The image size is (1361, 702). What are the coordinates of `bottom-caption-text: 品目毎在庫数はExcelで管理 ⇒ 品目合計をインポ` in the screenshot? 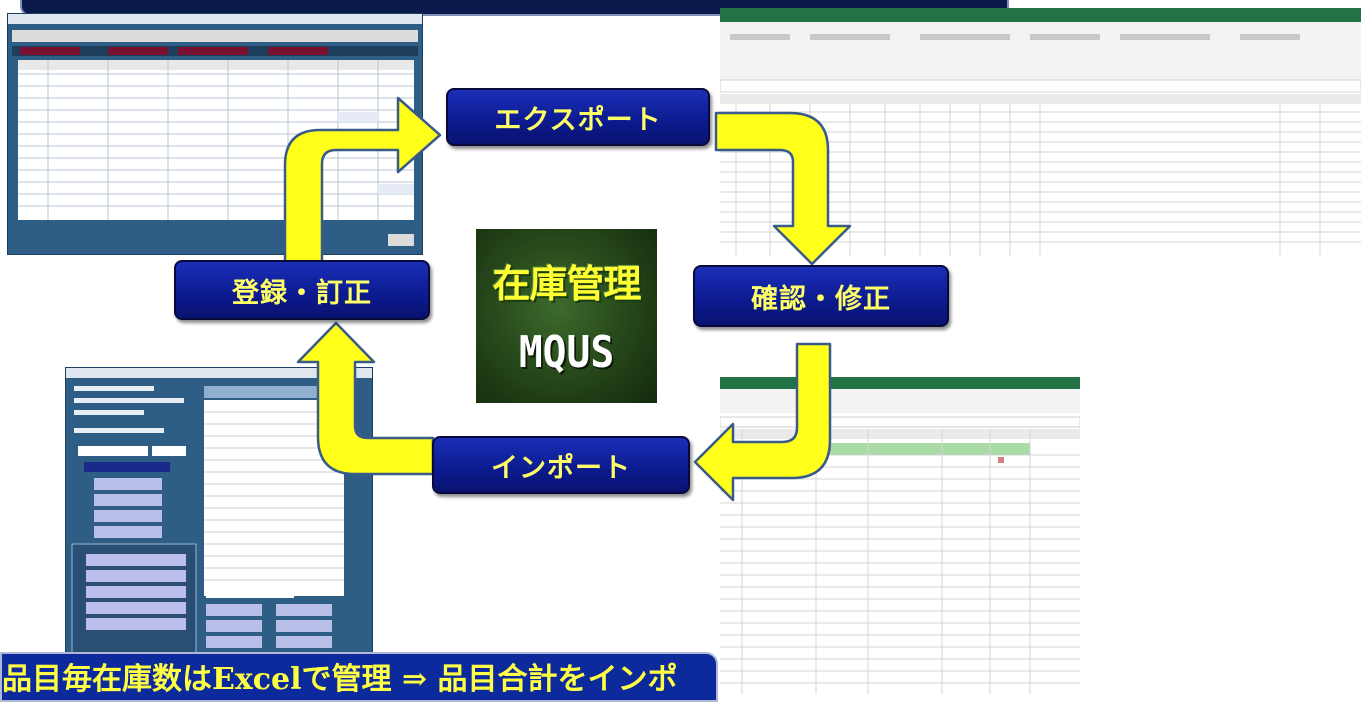 It's located at (340, 679).